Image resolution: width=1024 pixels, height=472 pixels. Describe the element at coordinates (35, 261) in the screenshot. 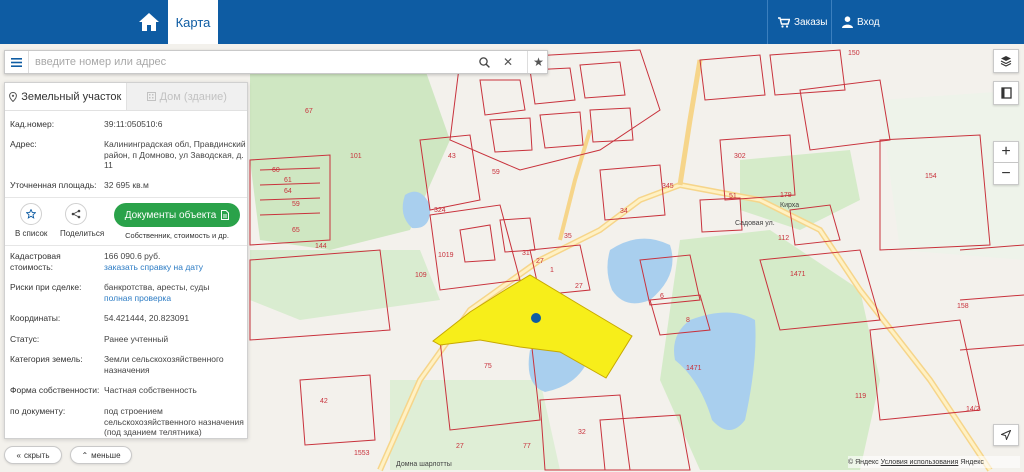

I see `field-label: Кадастровая стоимость:` at that location.